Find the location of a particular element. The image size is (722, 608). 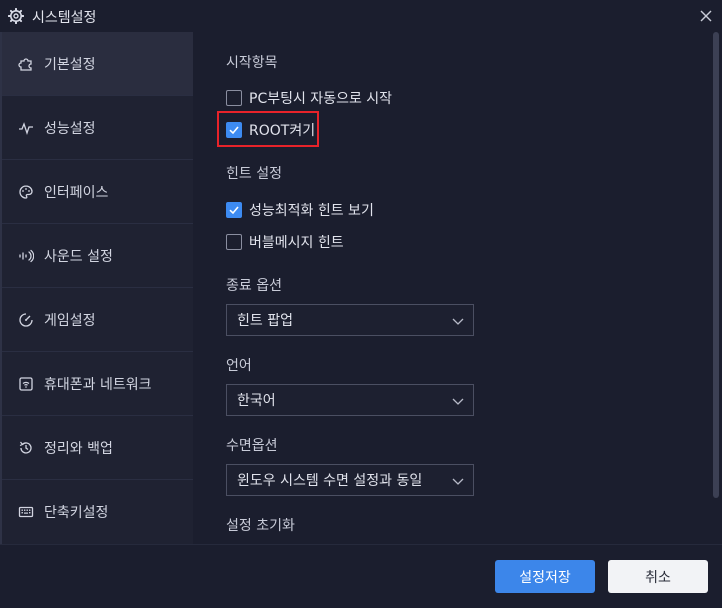

sidebar-item-performance: 성능설정 is located at coordinates (97, 128).